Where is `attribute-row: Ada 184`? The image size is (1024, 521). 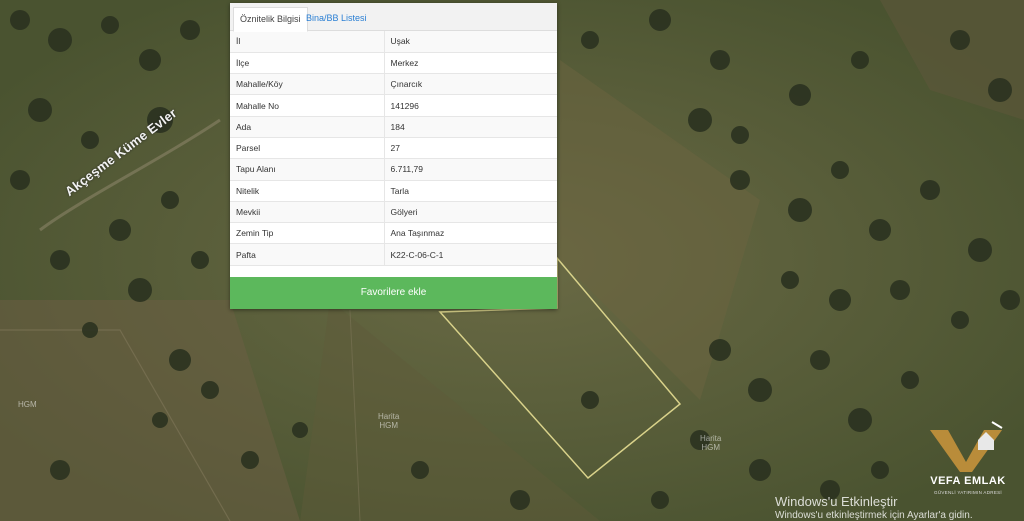
attribute-row: Ada 184 is located at coordinates (393, 127).